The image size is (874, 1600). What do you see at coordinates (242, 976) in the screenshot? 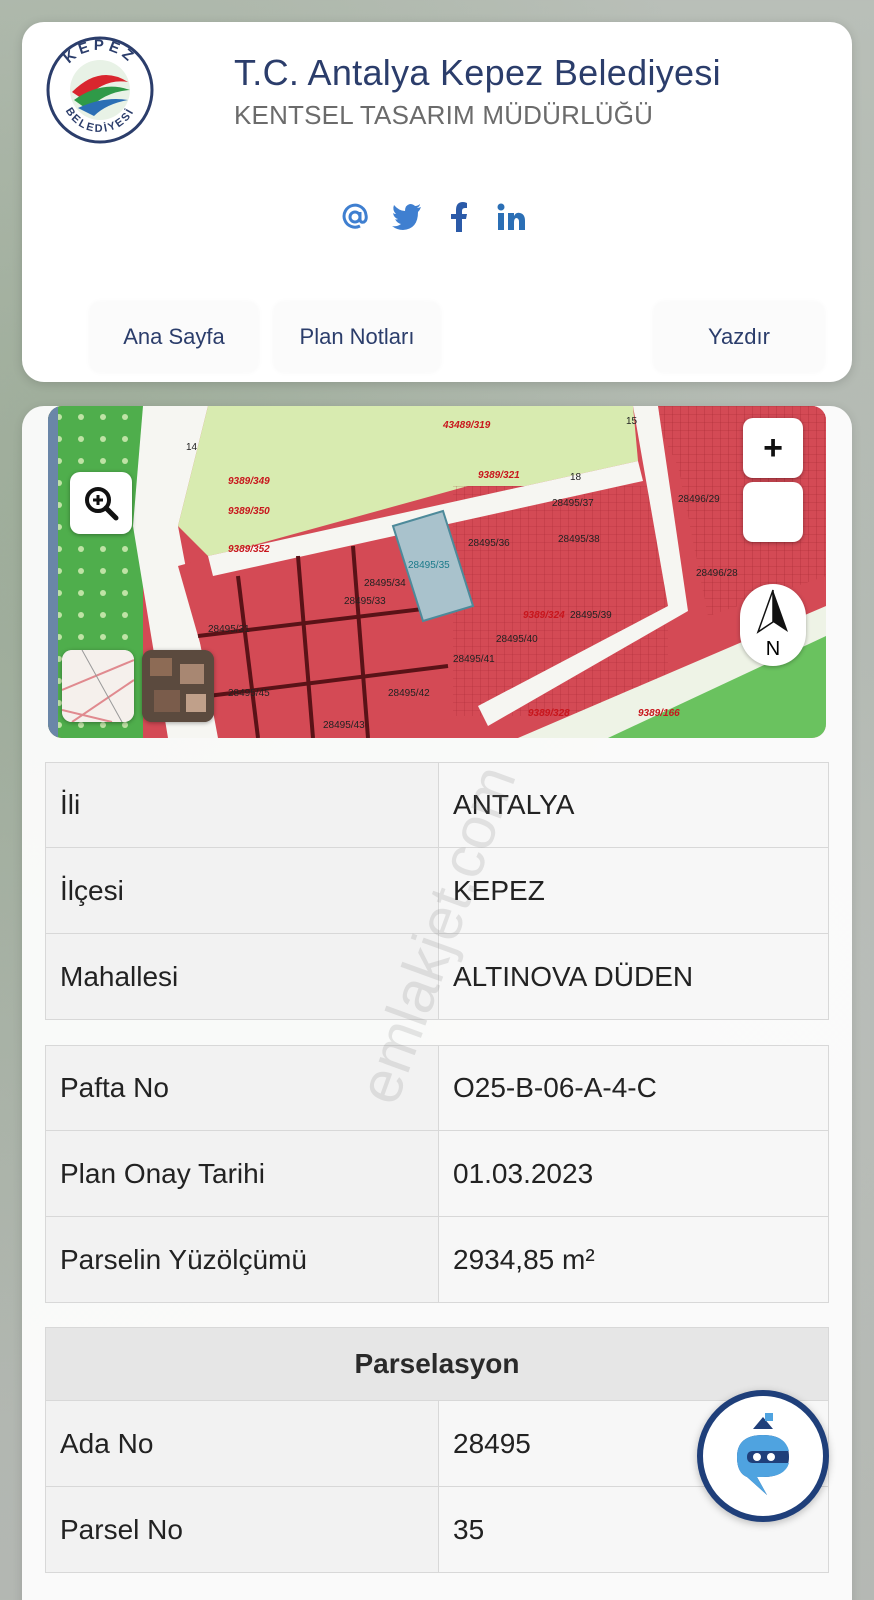
I see `row-label: Mahallesi` at bounding box center [242, 976].